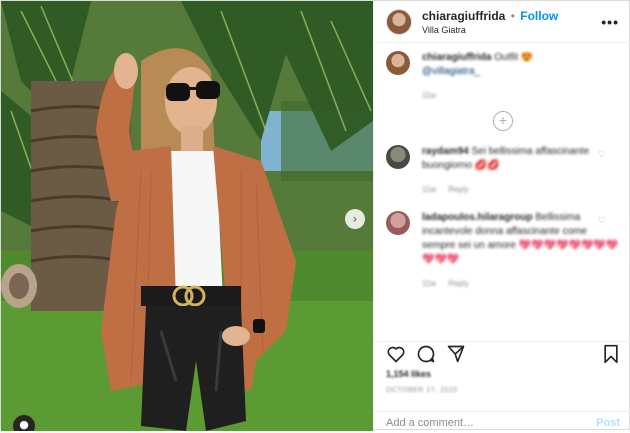 This screenshot has width=630, height=433. I want to click on user-tag-icon: ●, so click(24, 423).